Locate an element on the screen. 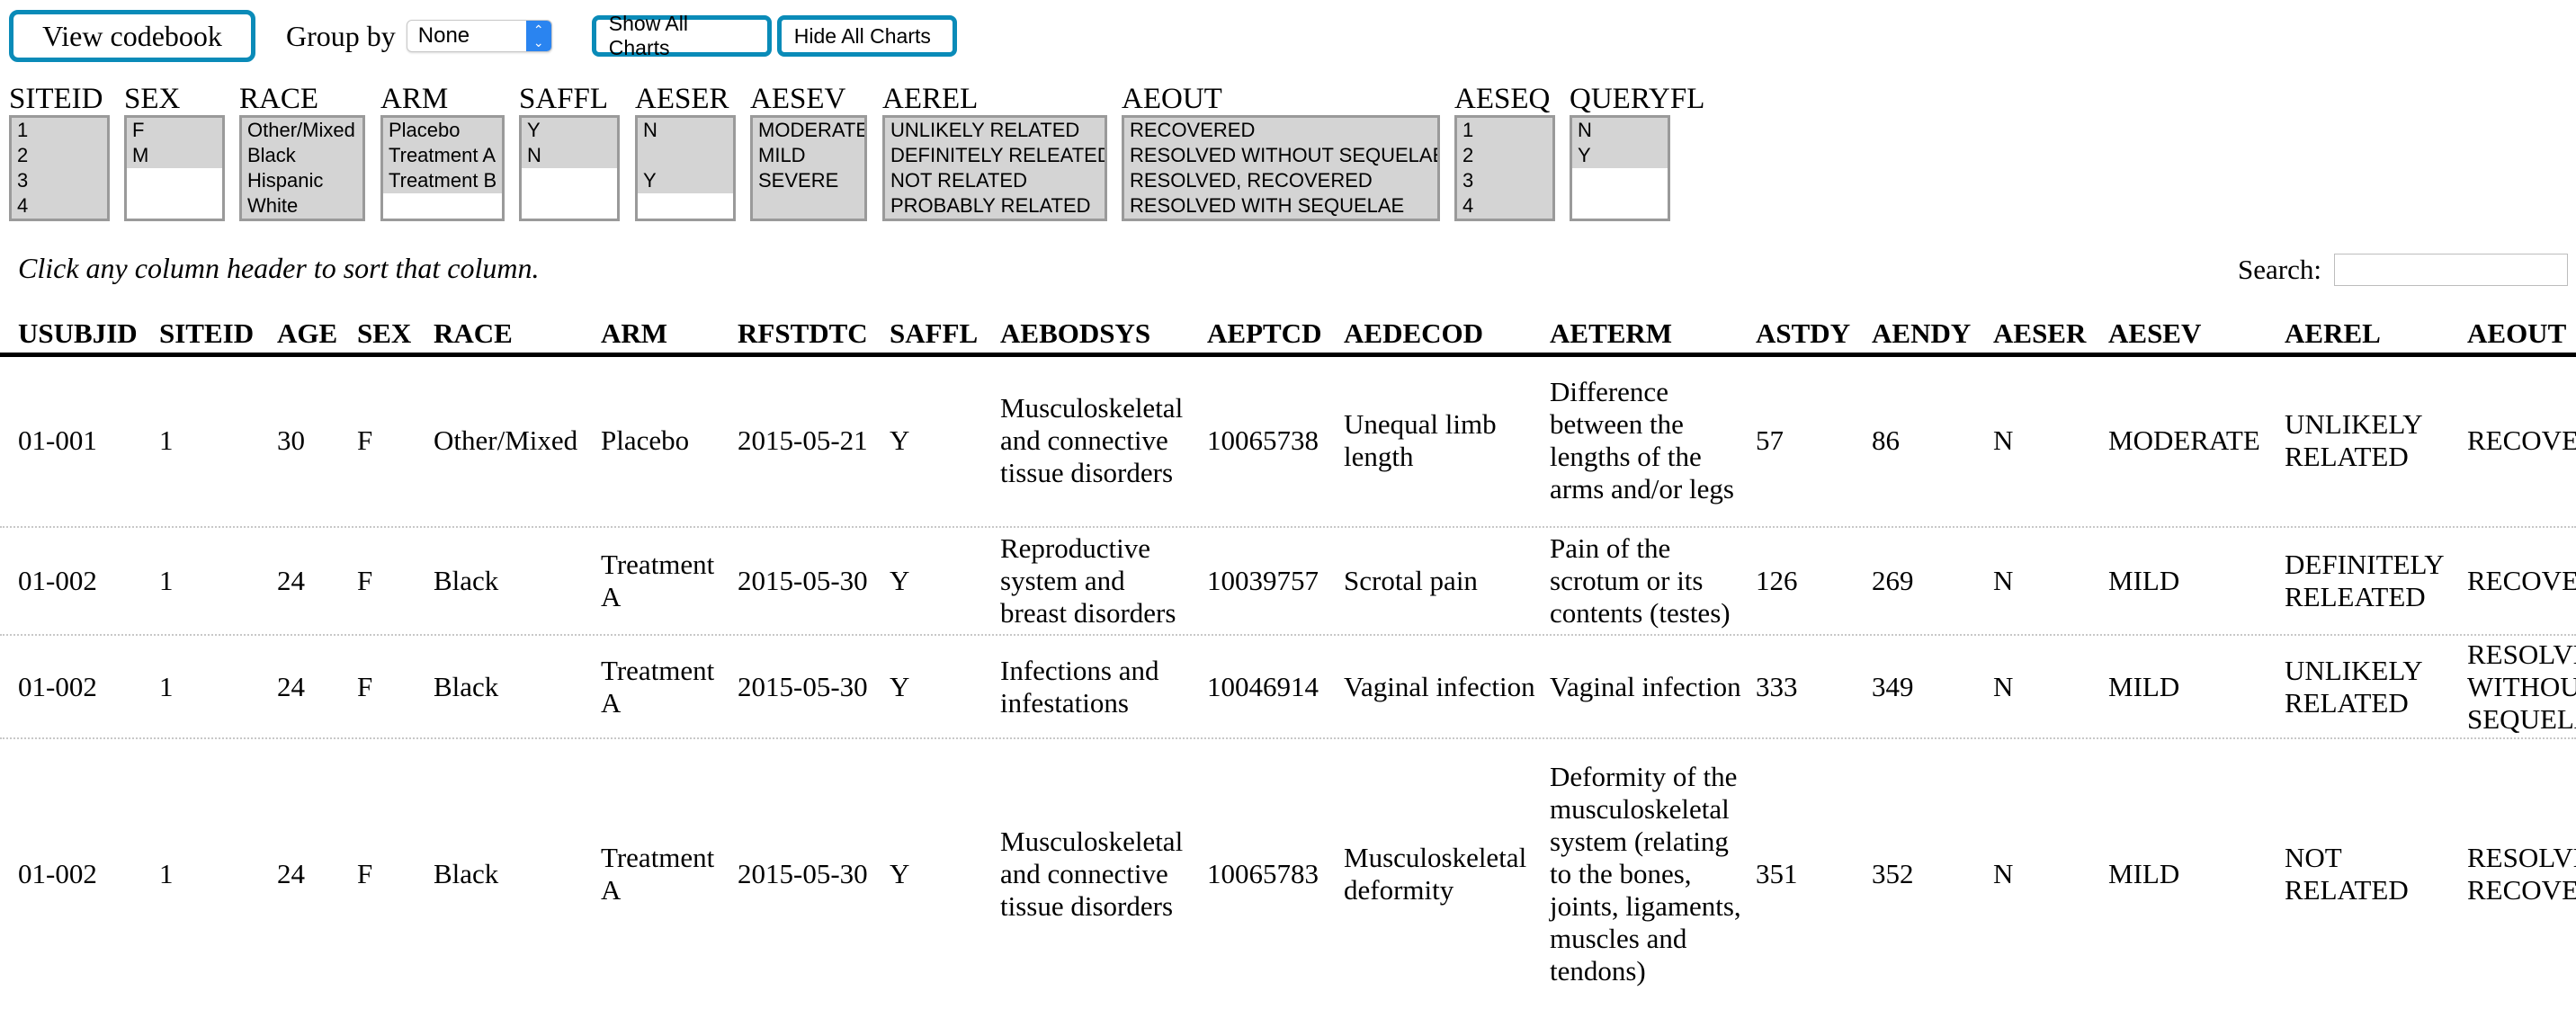 This screenshot has width=2576, height=1009. column-header-sex: SEX is located at coordinates (384, 334).